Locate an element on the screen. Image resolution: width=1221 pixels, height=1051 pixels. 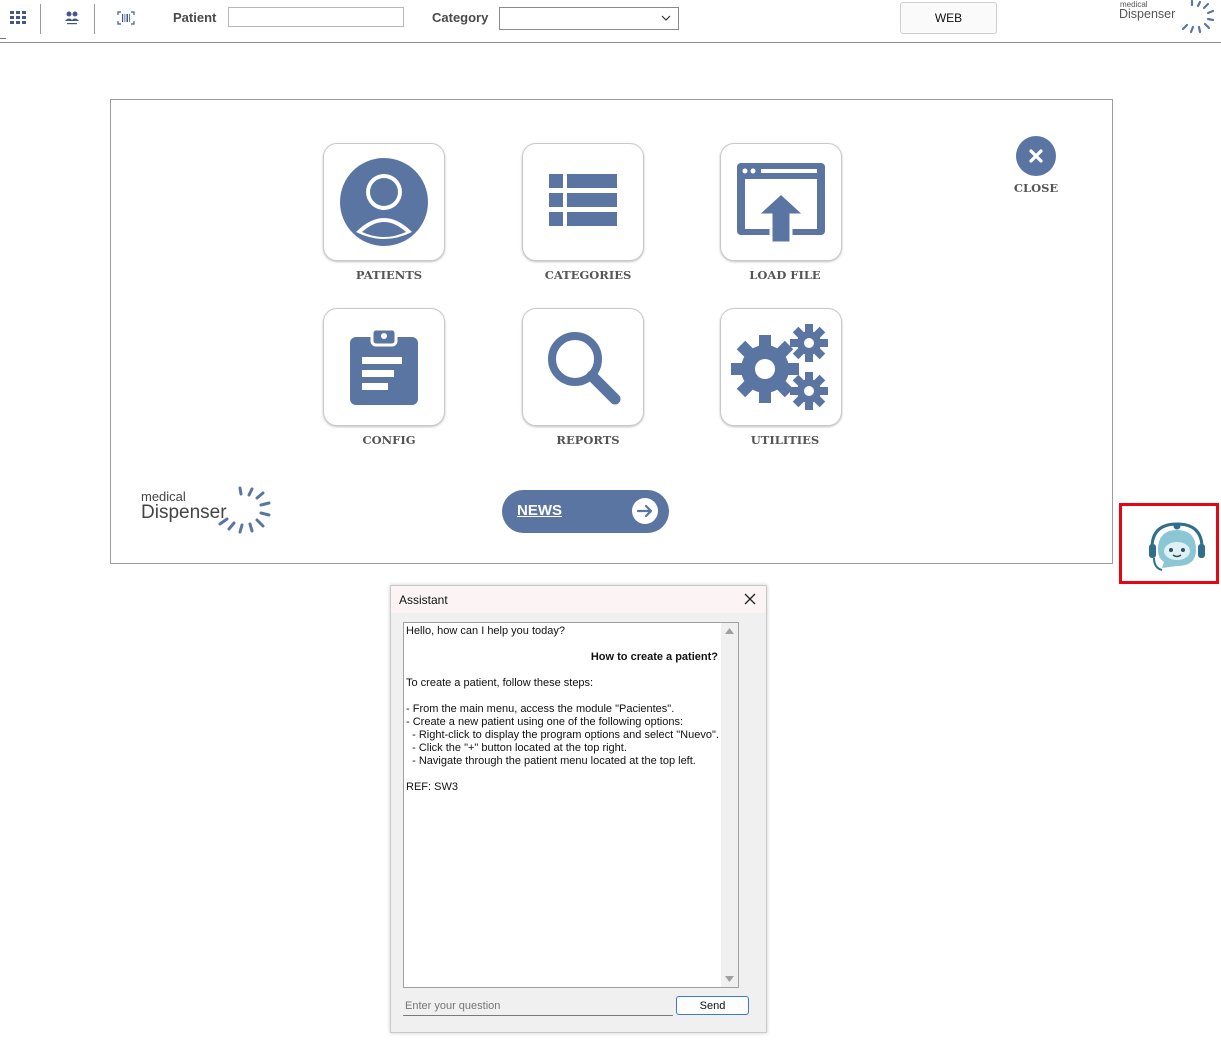
clipboard-icon is located at coordinates (384, 366).